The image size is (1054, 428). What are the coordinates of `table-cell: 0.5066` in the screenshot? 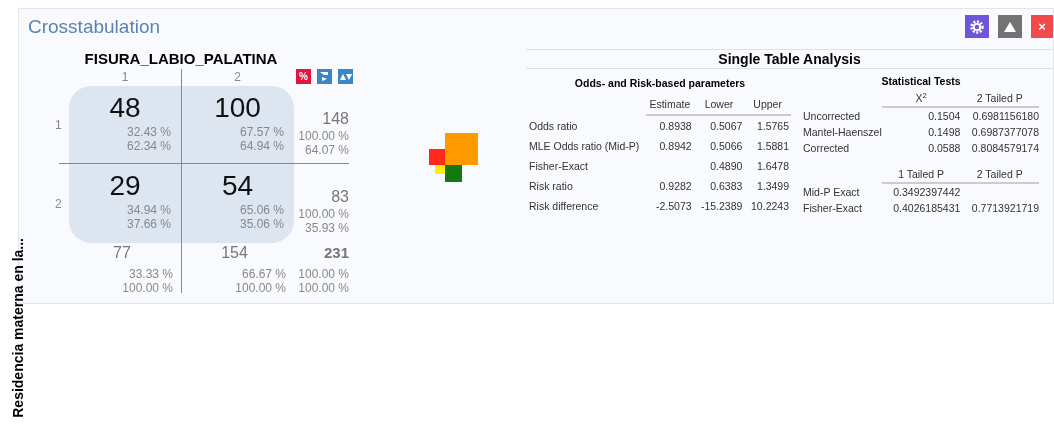 It's located at (726, 146).